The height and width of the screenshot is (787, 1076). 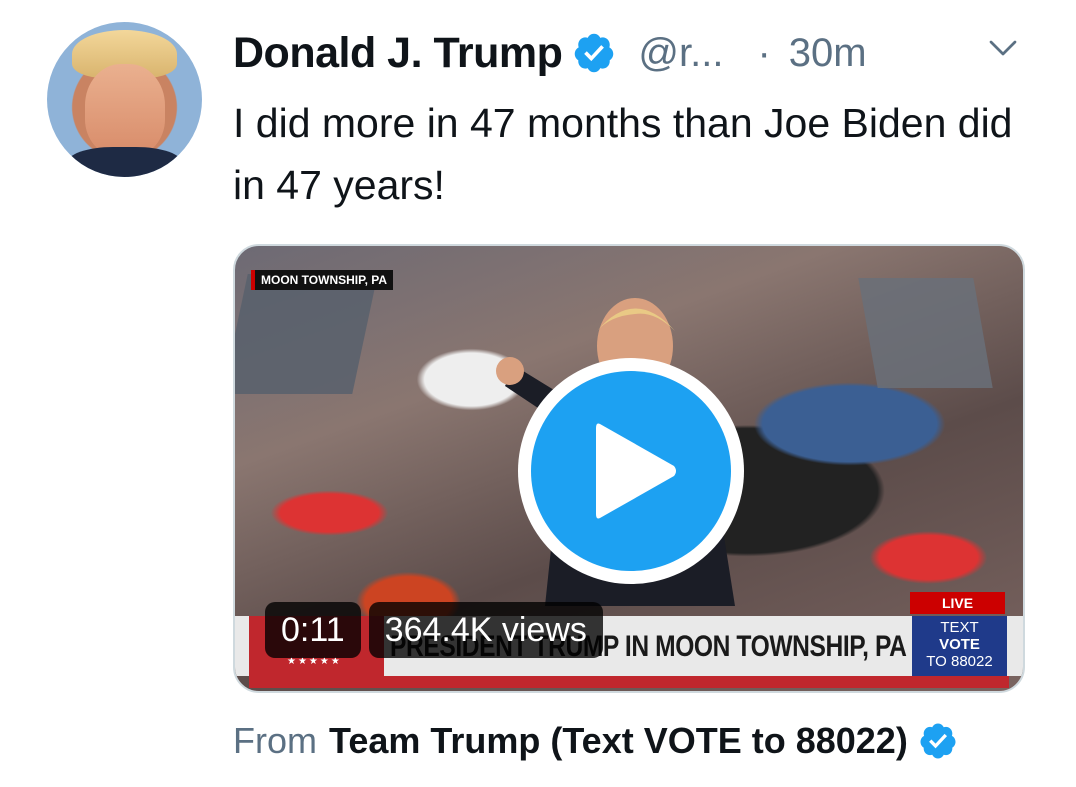 I want to click on chevron-down-icon, so click(x=1003, y=48).